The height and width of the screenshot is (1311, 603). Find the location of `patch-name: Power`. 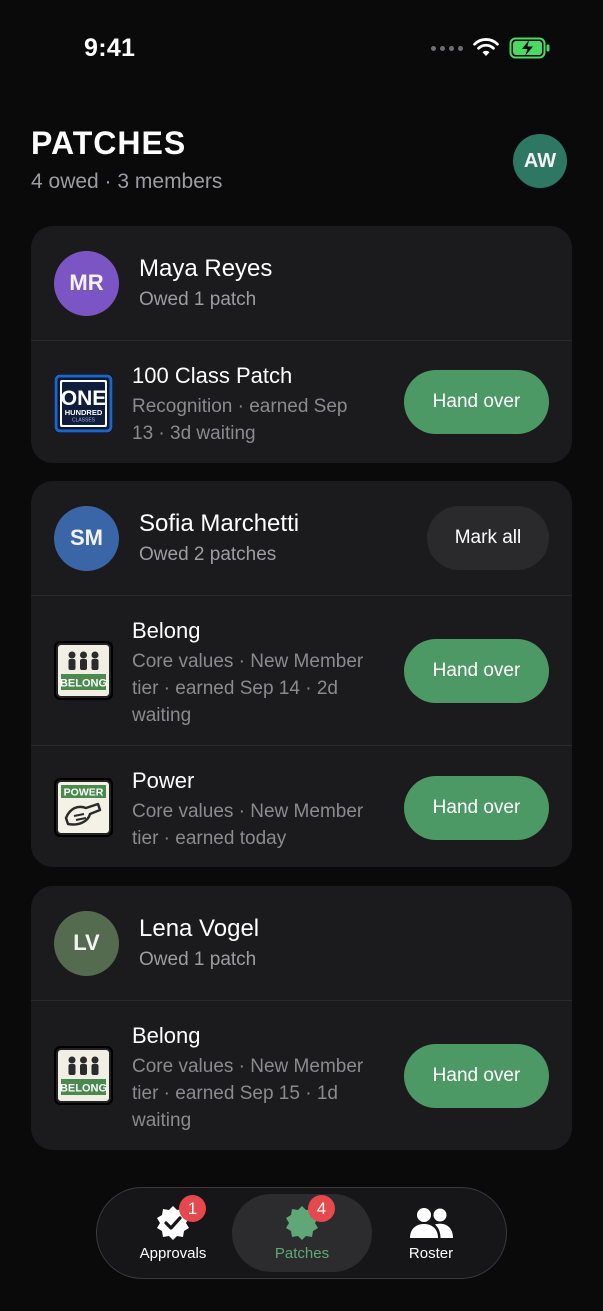

patch-name: Power is located at coordinates (163, 780).